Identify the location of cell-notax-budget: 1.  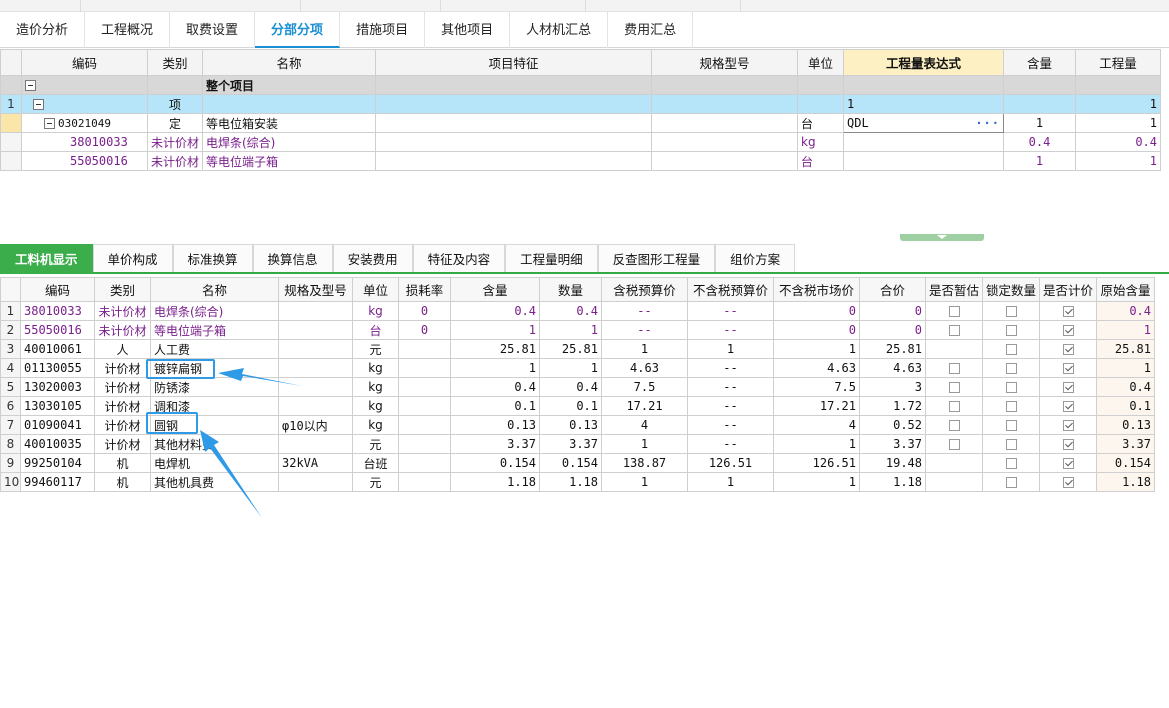
(730, 482).